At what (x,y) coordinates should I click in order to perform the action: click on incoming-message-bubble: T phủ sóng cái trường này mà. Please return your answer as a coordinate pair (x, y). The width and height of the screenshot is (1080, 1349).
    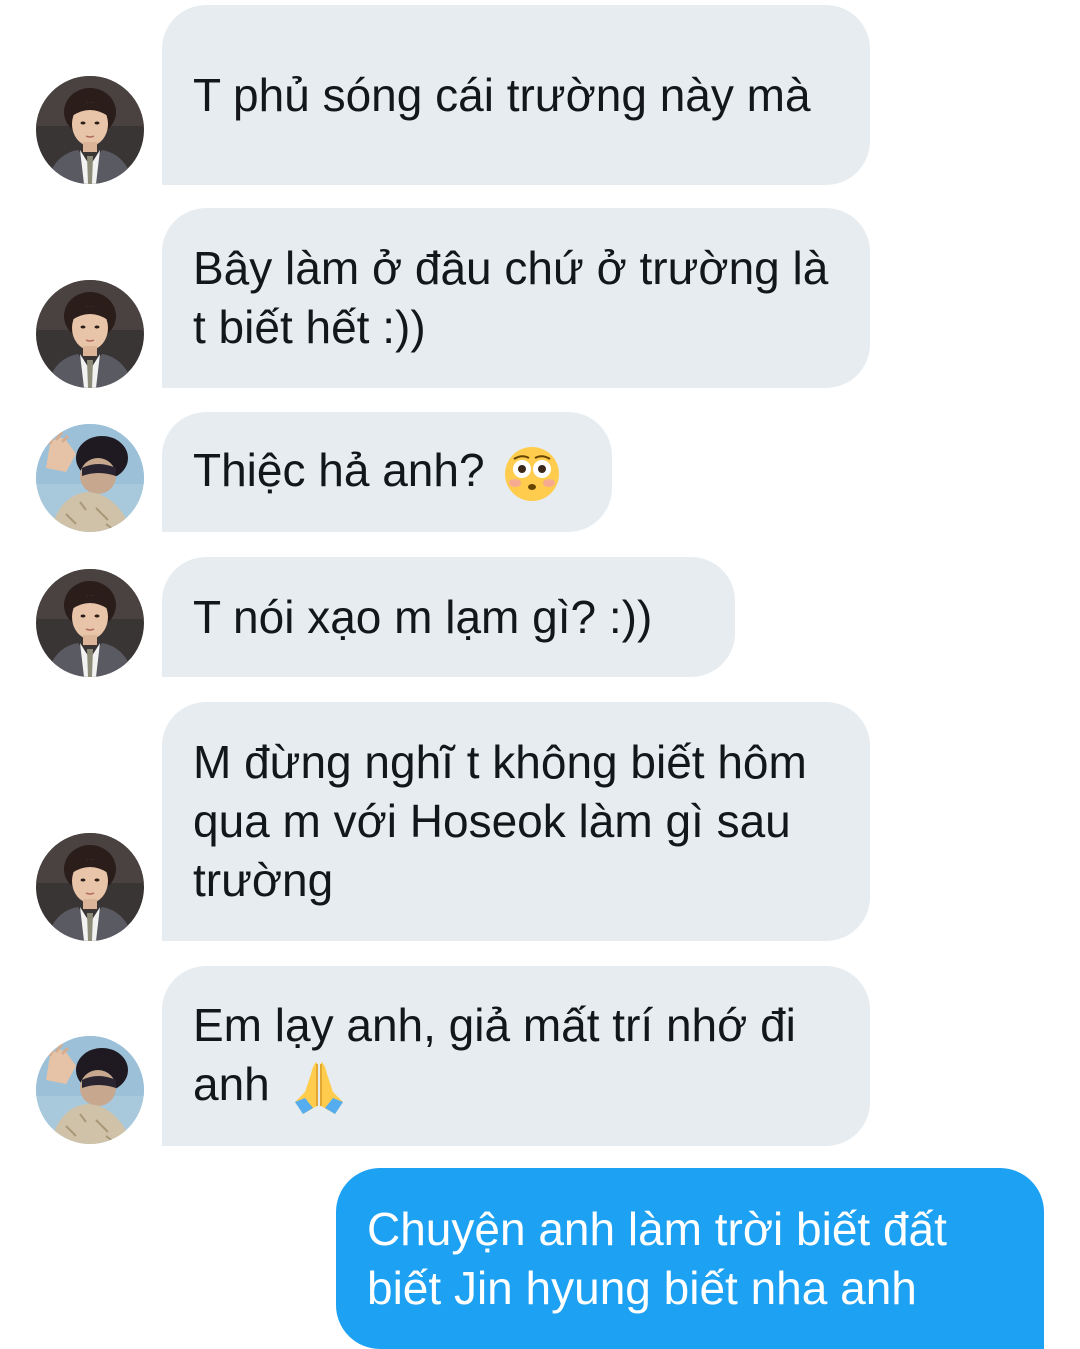
    Looking at the image, I should click on (516, 95).